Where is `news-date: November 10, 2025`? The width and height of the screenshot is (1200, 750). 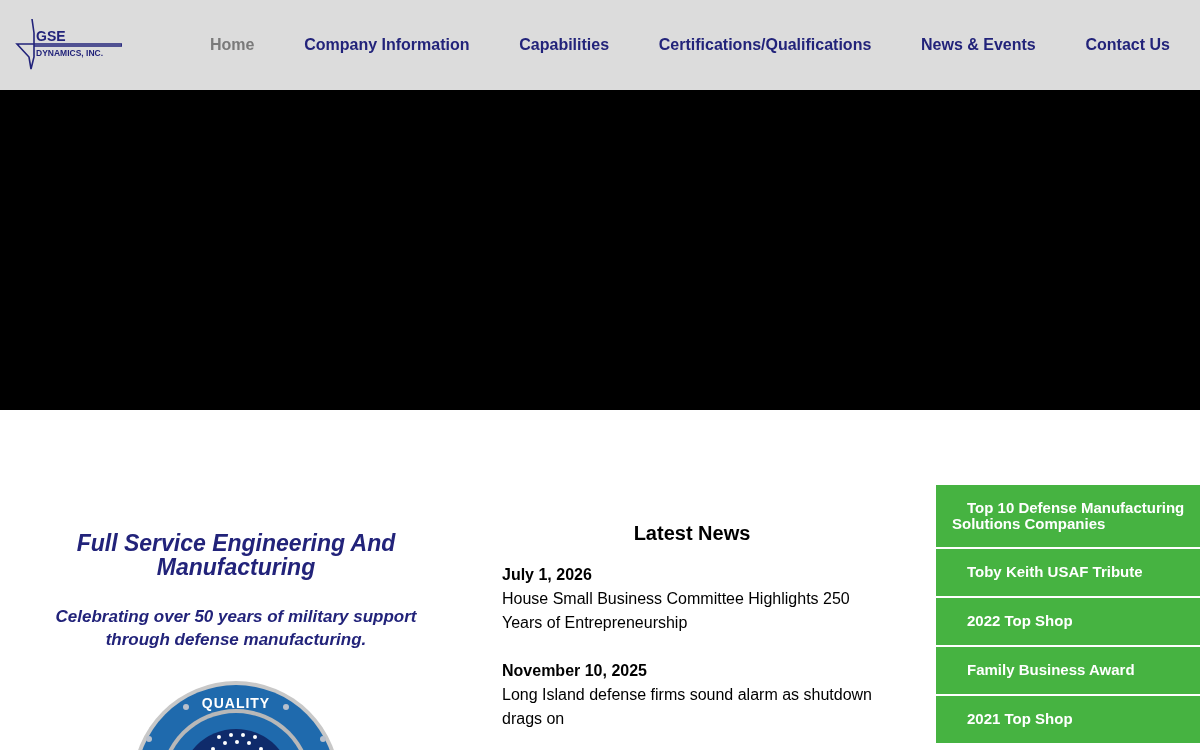
news-date: November 10, 2025 is located at coordinates (575, 671).